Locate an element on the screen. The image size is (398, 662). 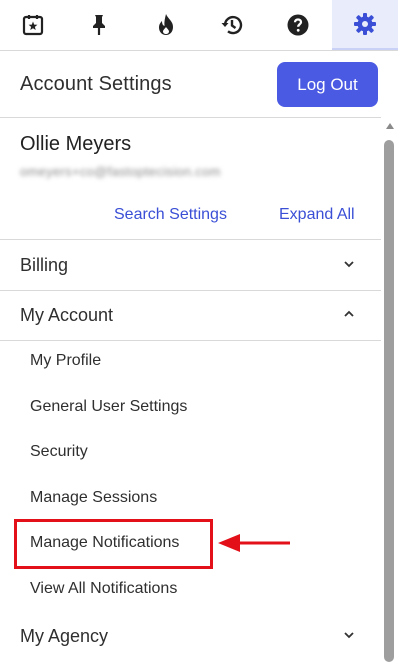
settings-header: Account Settings Log Out is located at coordinates (190, 84).